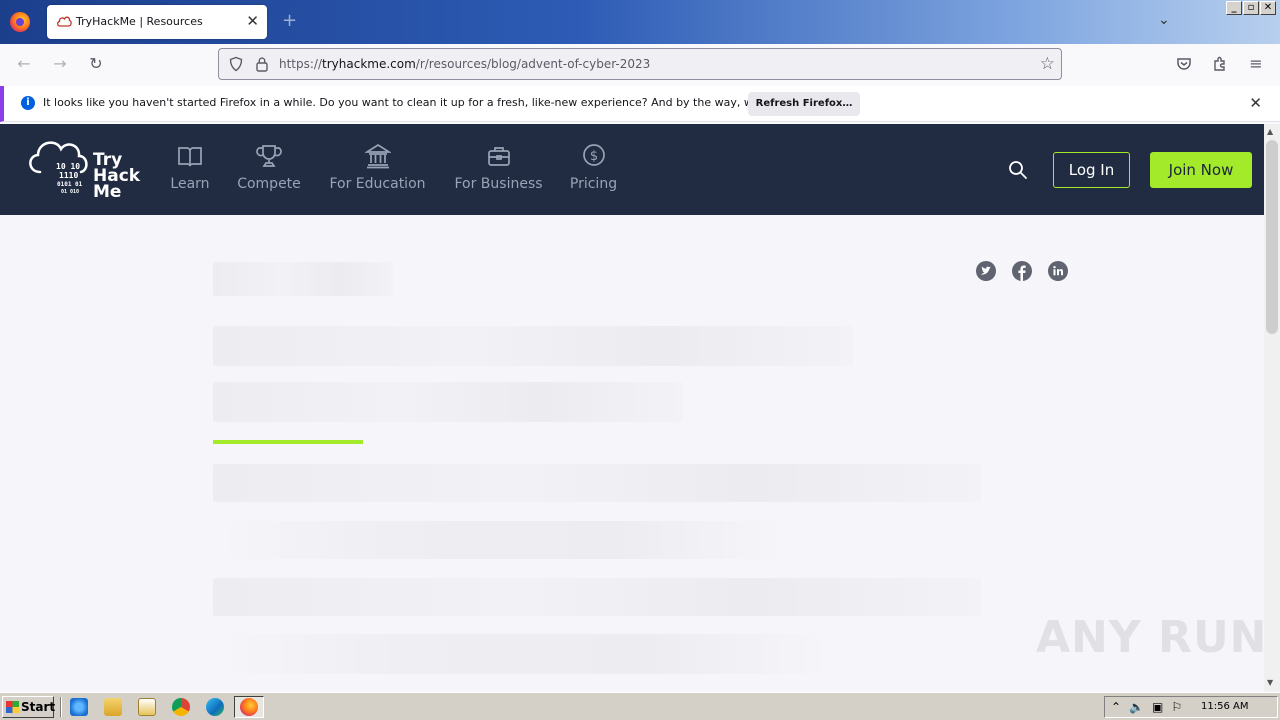 The image size is (1280, 720). Describe the element at coordinates (1272, 237) in the screenshot. I see `scrollbar-thumb` at that location.